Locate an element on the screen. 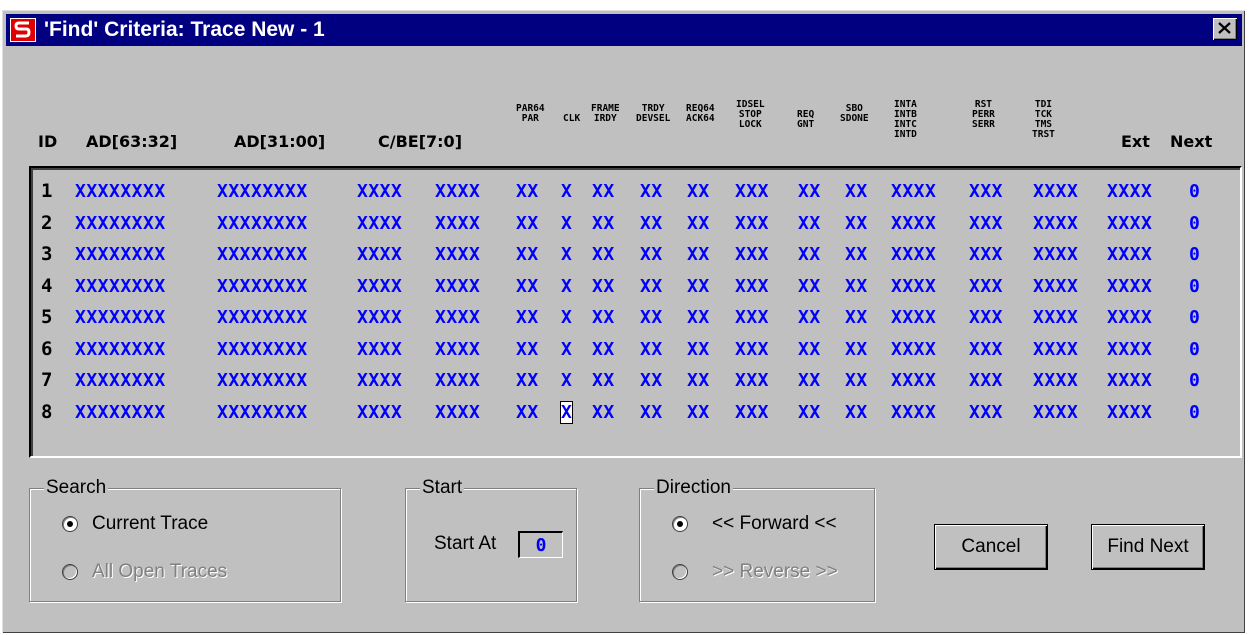 This screenshot has height=635, width=1249. radio-all-open-traces: All Open Traces is located at coordinates (144, 572).